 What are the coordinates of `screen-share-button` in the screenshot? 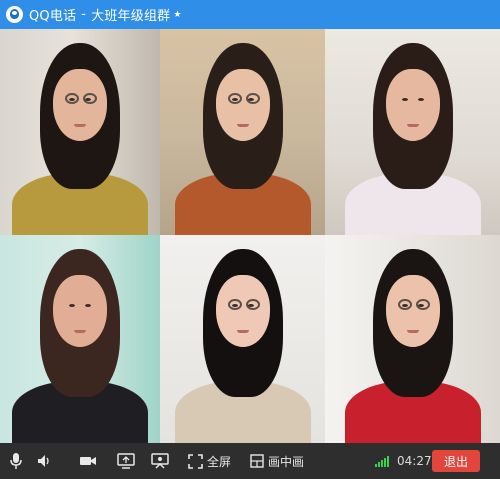 It's located at (126, 461).